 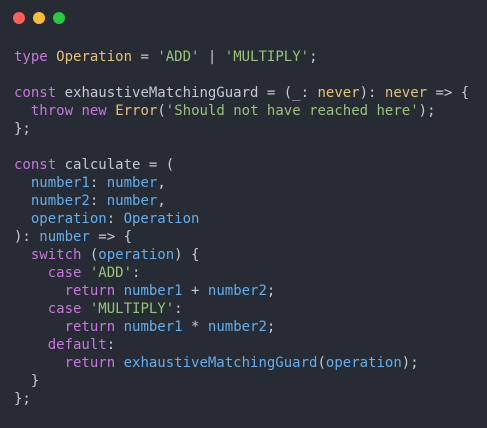 What do you see at coordinates (115, 165) in the screenshot?
I see `code-text: calculate = (` at bounding box center [115, 165].